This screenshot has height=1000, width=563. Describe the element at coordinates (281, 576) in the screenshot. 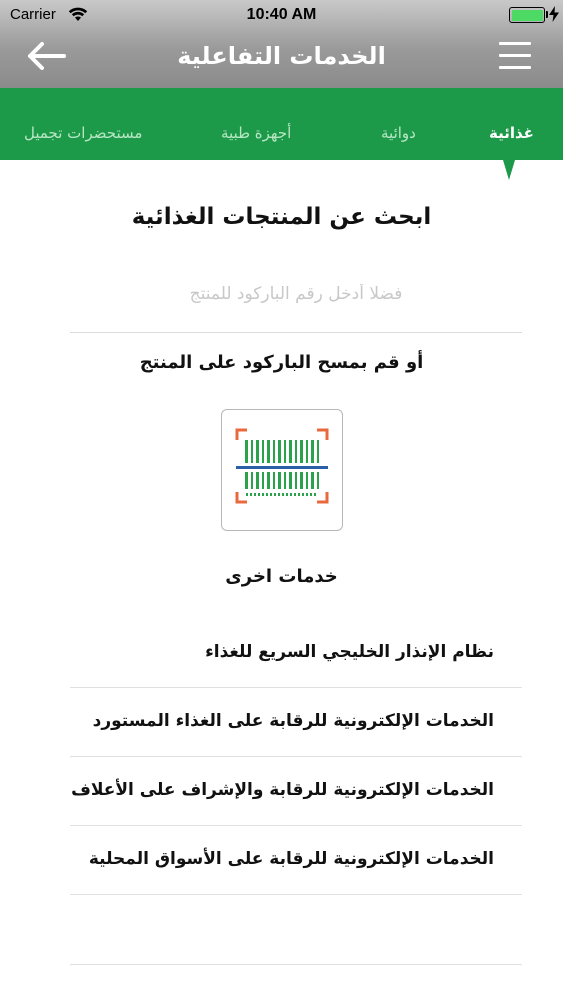

I see `other-services-heading: خدمات اخرى` at that location.